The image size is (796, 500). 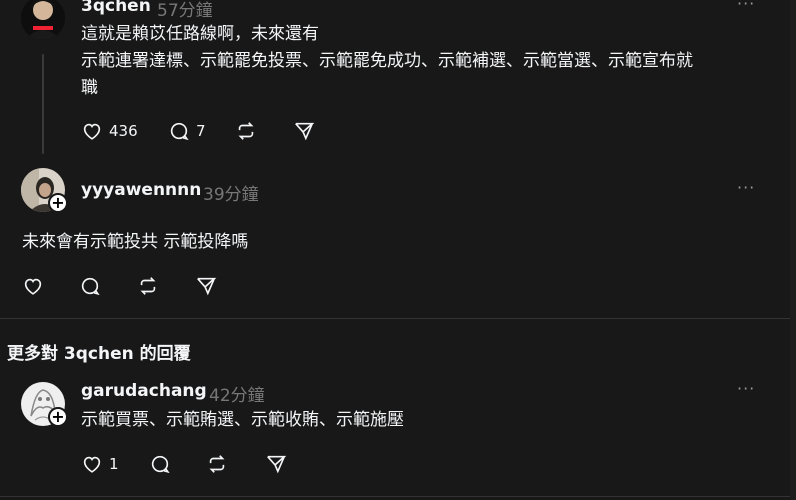 I want to click on like-button: 1, so click(x=100, y=464).